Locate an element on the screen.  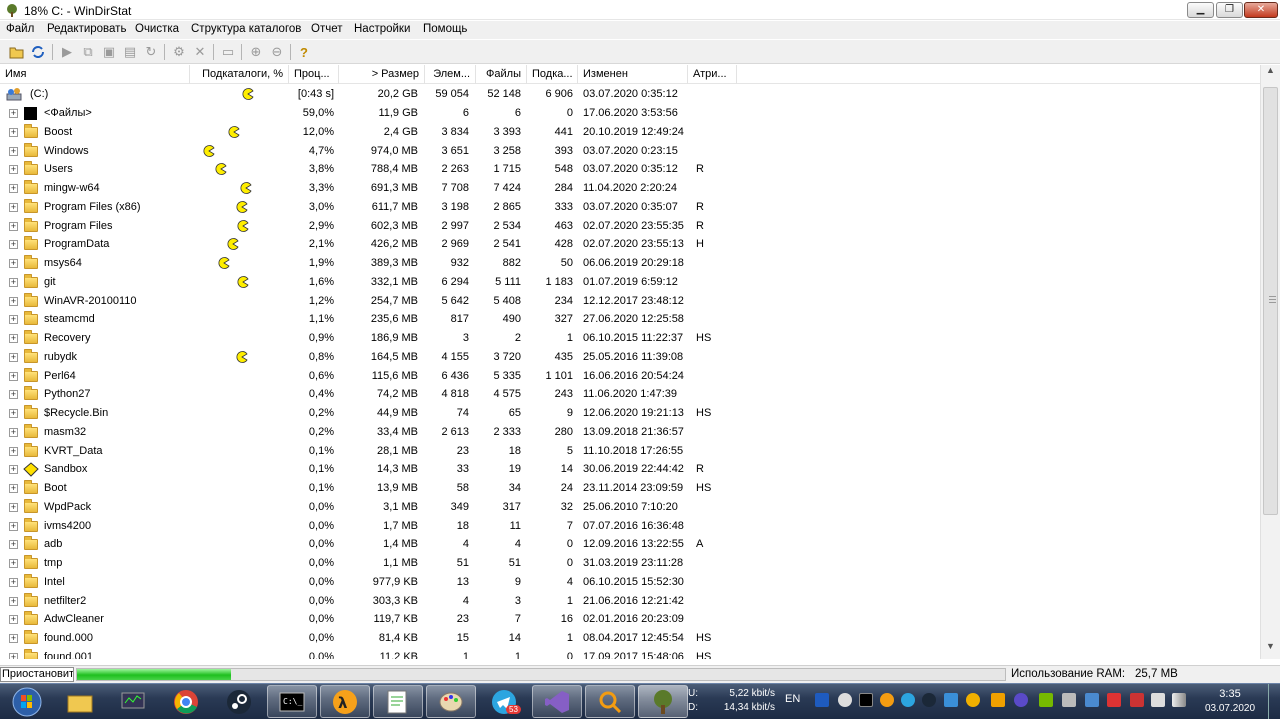
network-app-tray-icon is located at coordinates (951, 700).